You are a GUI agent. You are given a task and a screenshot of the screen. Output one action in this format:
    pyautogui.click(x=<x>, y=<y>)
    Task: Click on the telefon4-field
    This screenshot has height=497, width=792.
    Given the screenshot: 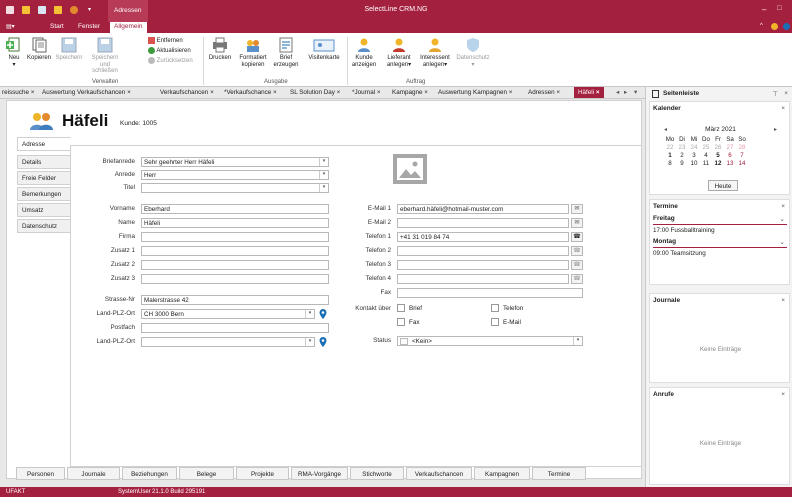 What is the action you would take?
    pyautogui.click(x=483, y=279)
    